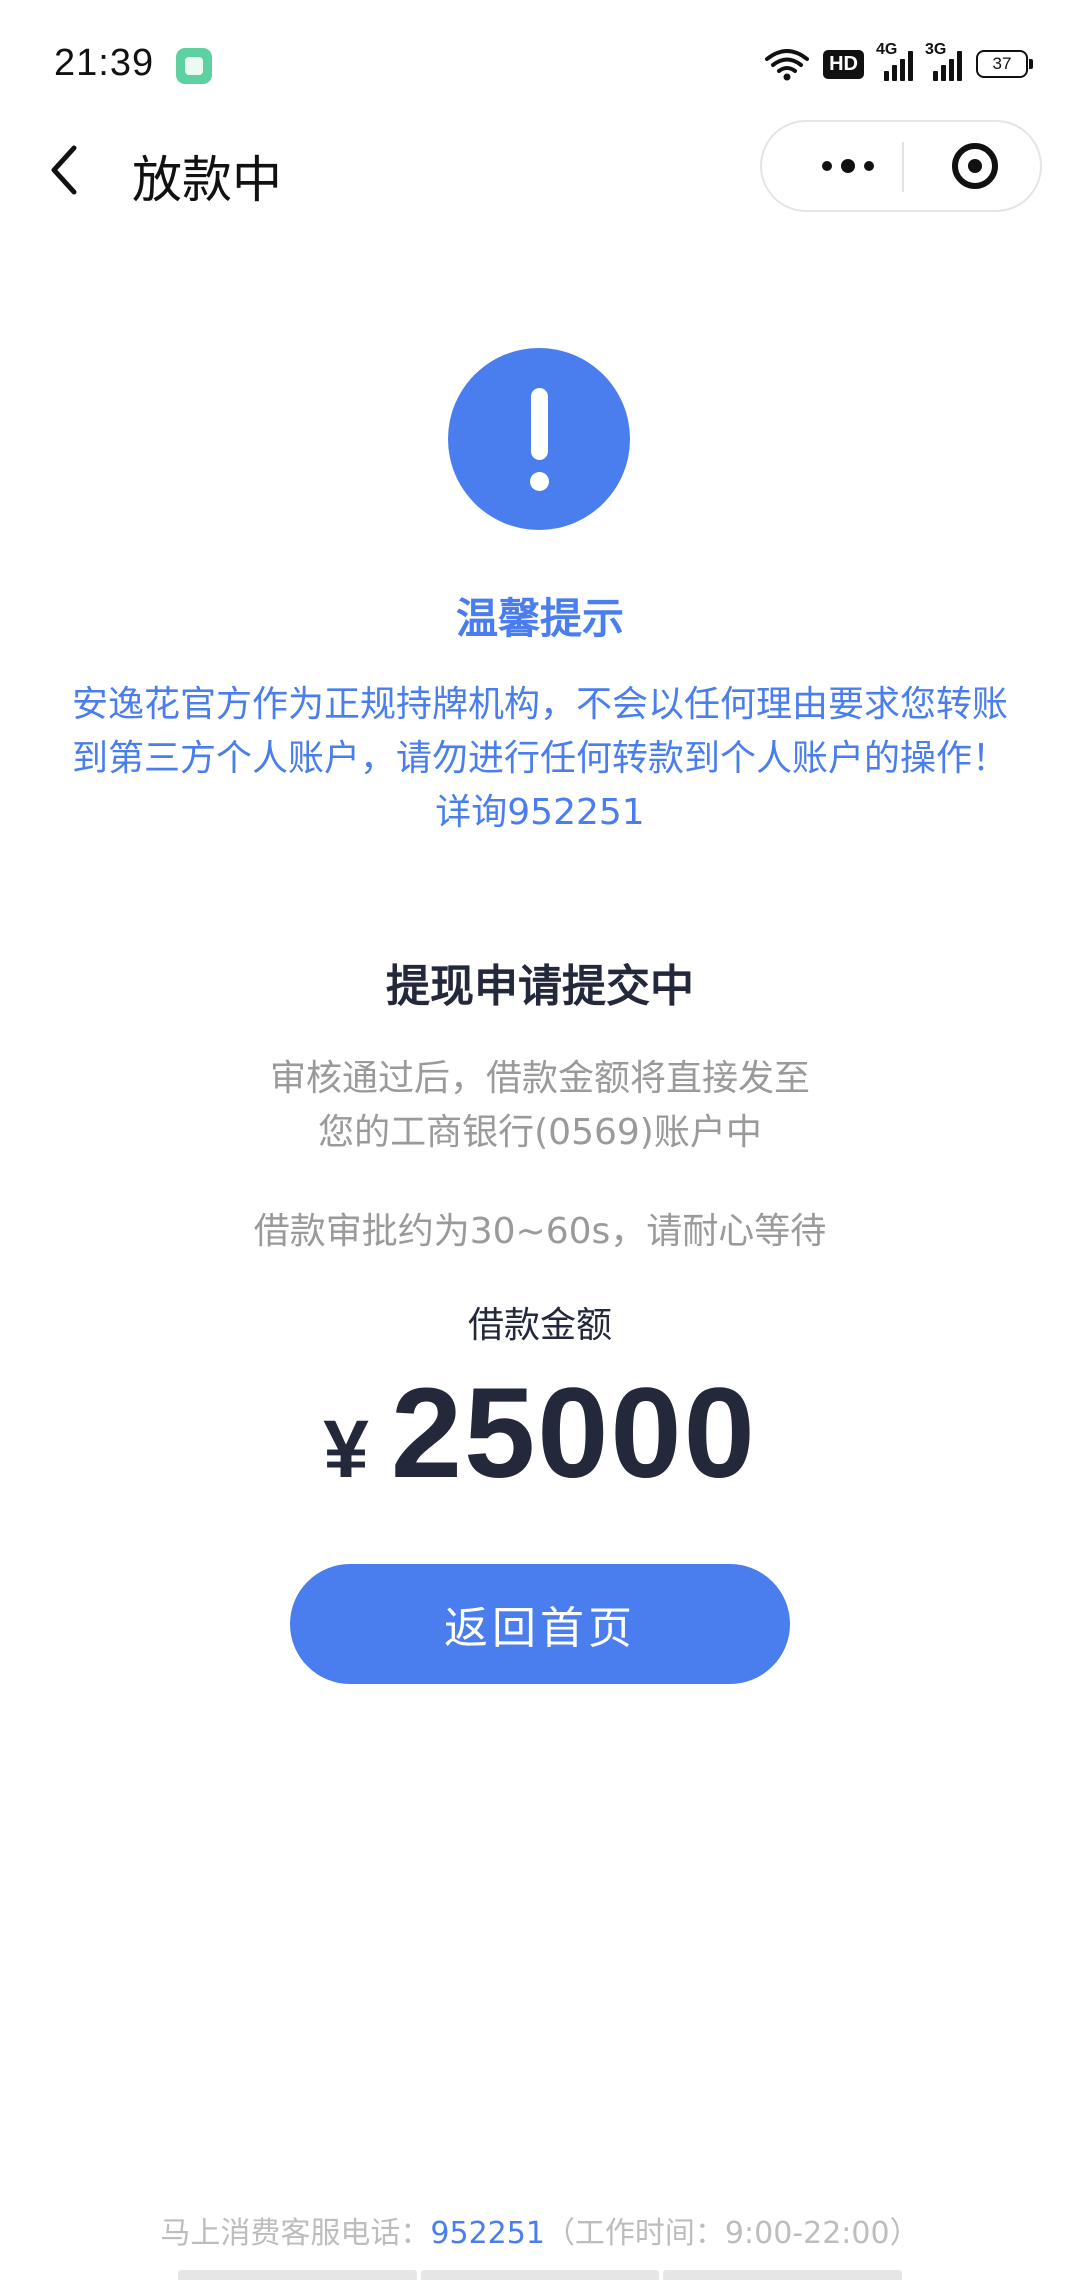 The height and width of the screenshot is (2280, 1080). Describe the element at coordinates (346, 1449) in the screenshot. I see `currency-symbol: ¥` at that location.